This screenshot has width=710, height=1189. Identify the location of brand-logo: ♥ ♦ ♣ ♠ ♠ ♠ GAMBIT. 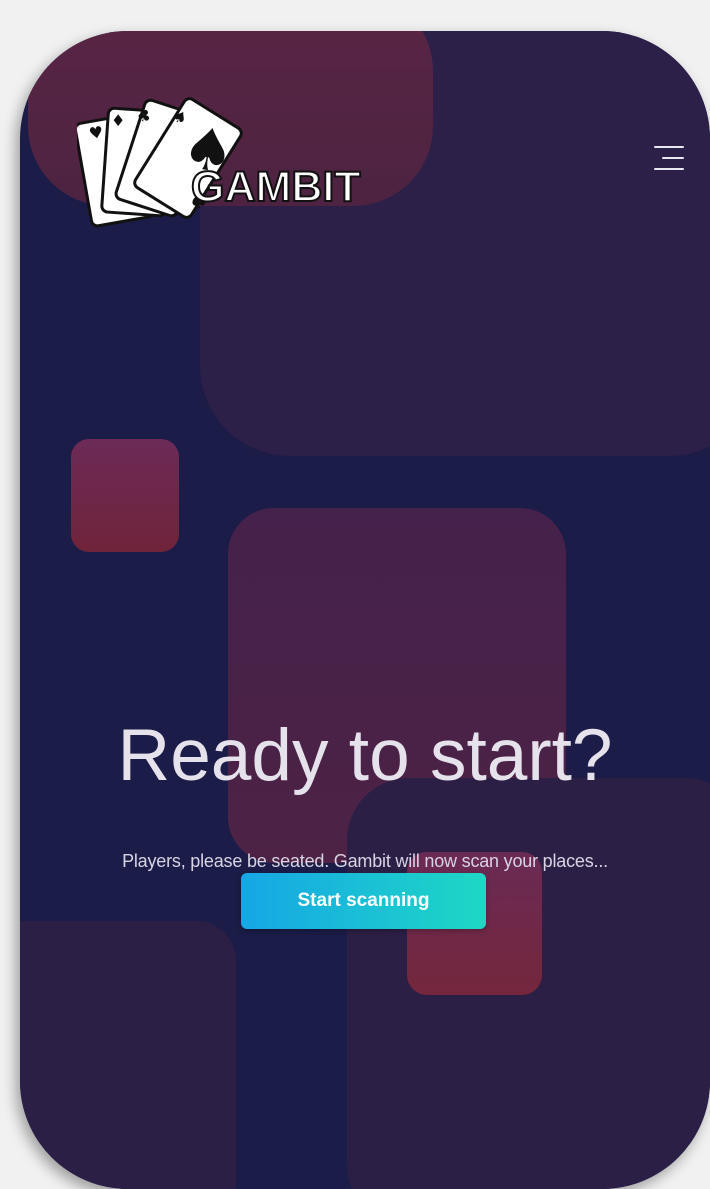
(227, 158).